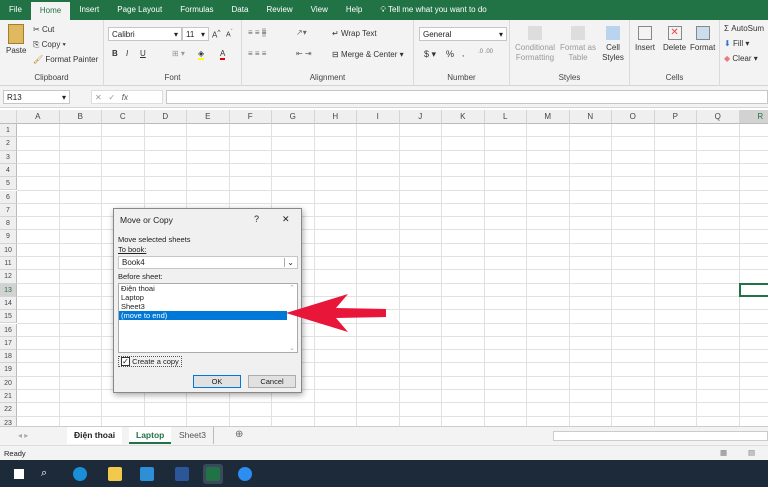  Describe the element at coordinates (8, 410) in the screenshot. I see `row-header-22: 22` at that location.